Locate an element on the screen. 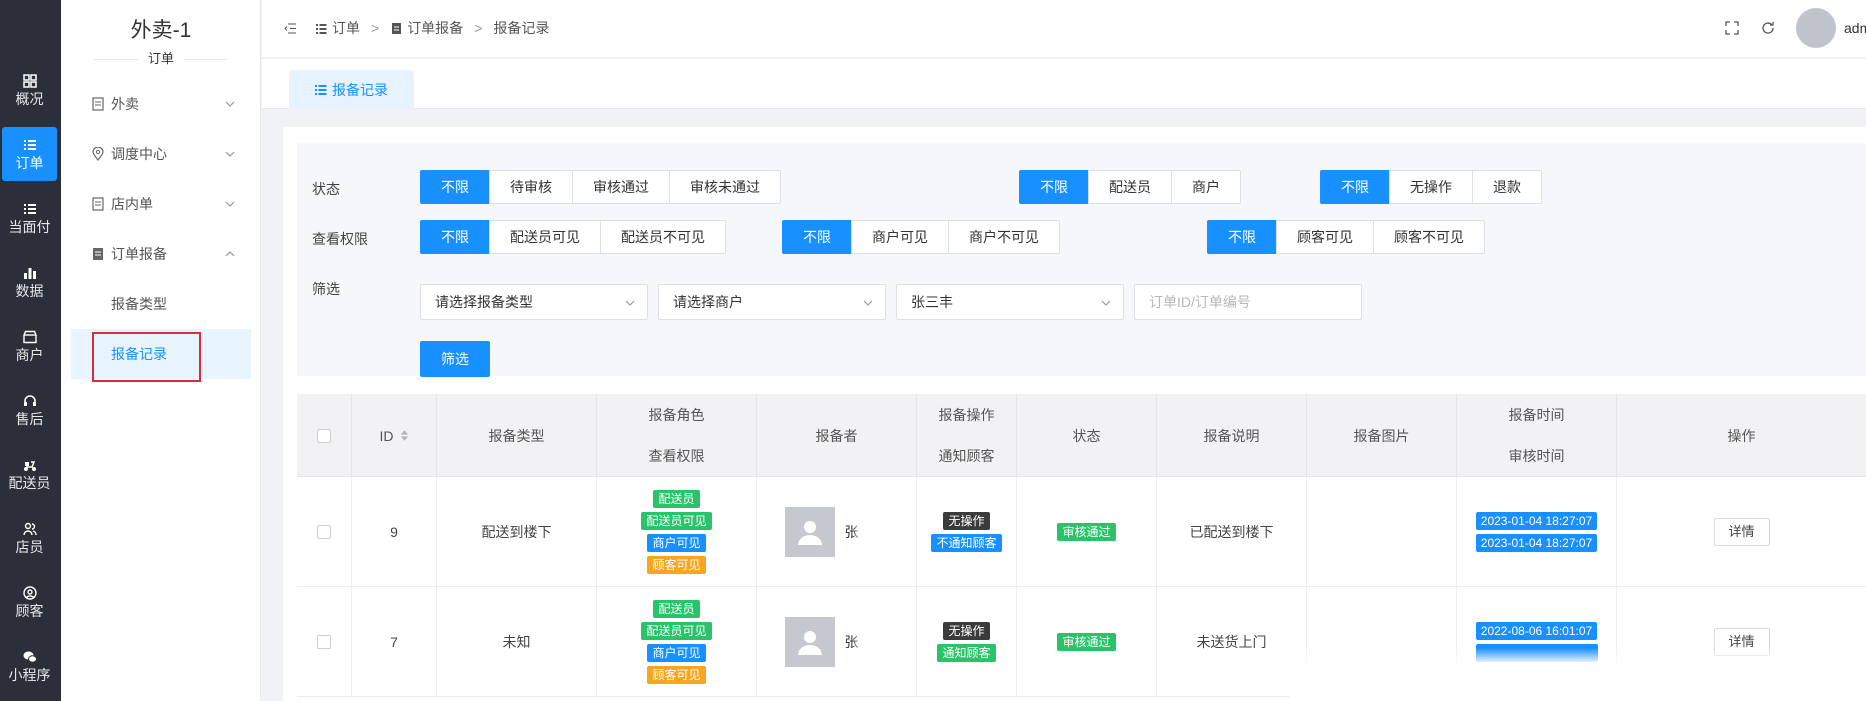  cell-status: 审核通过 is located at coordinates (1087, 642).